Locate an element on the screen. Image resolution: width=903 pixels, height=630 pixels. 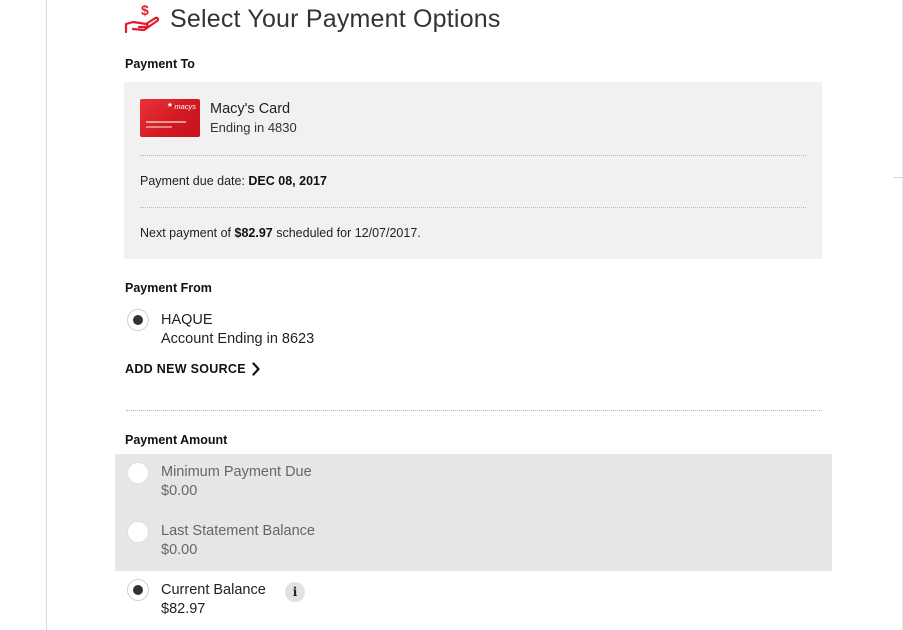
info-icon: i is located at coordinates (295, 592).